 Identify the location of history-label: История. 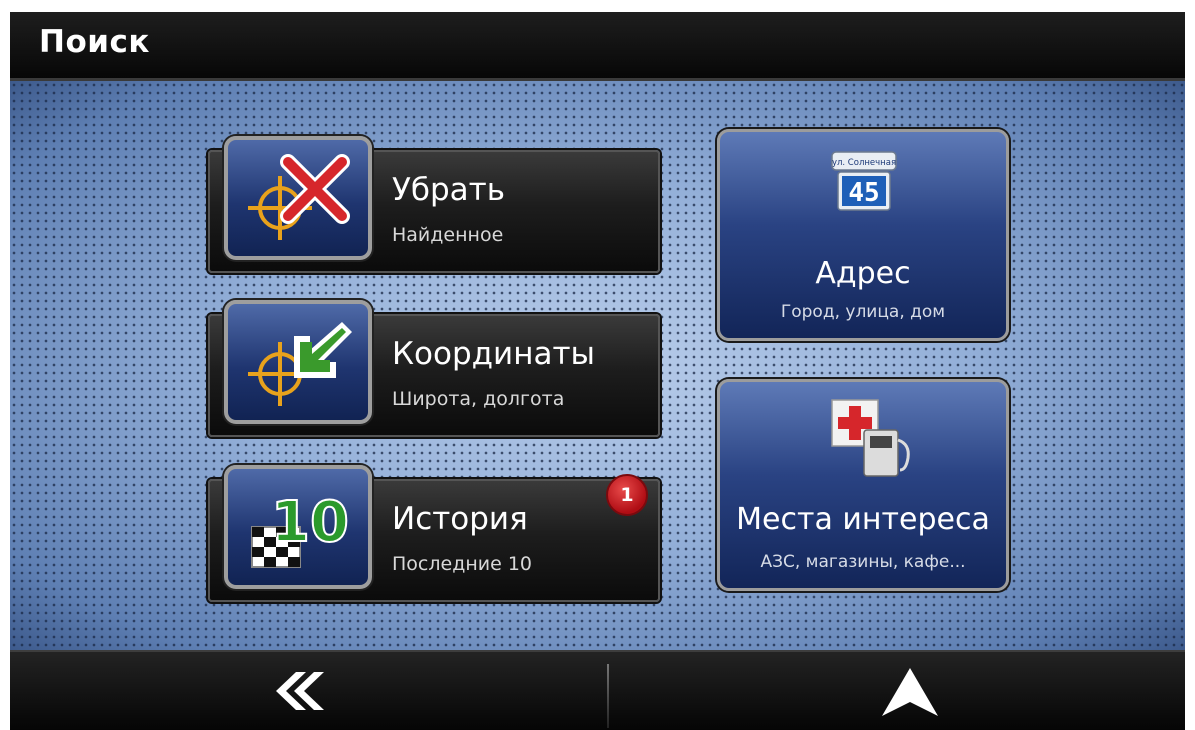
(460, 519).